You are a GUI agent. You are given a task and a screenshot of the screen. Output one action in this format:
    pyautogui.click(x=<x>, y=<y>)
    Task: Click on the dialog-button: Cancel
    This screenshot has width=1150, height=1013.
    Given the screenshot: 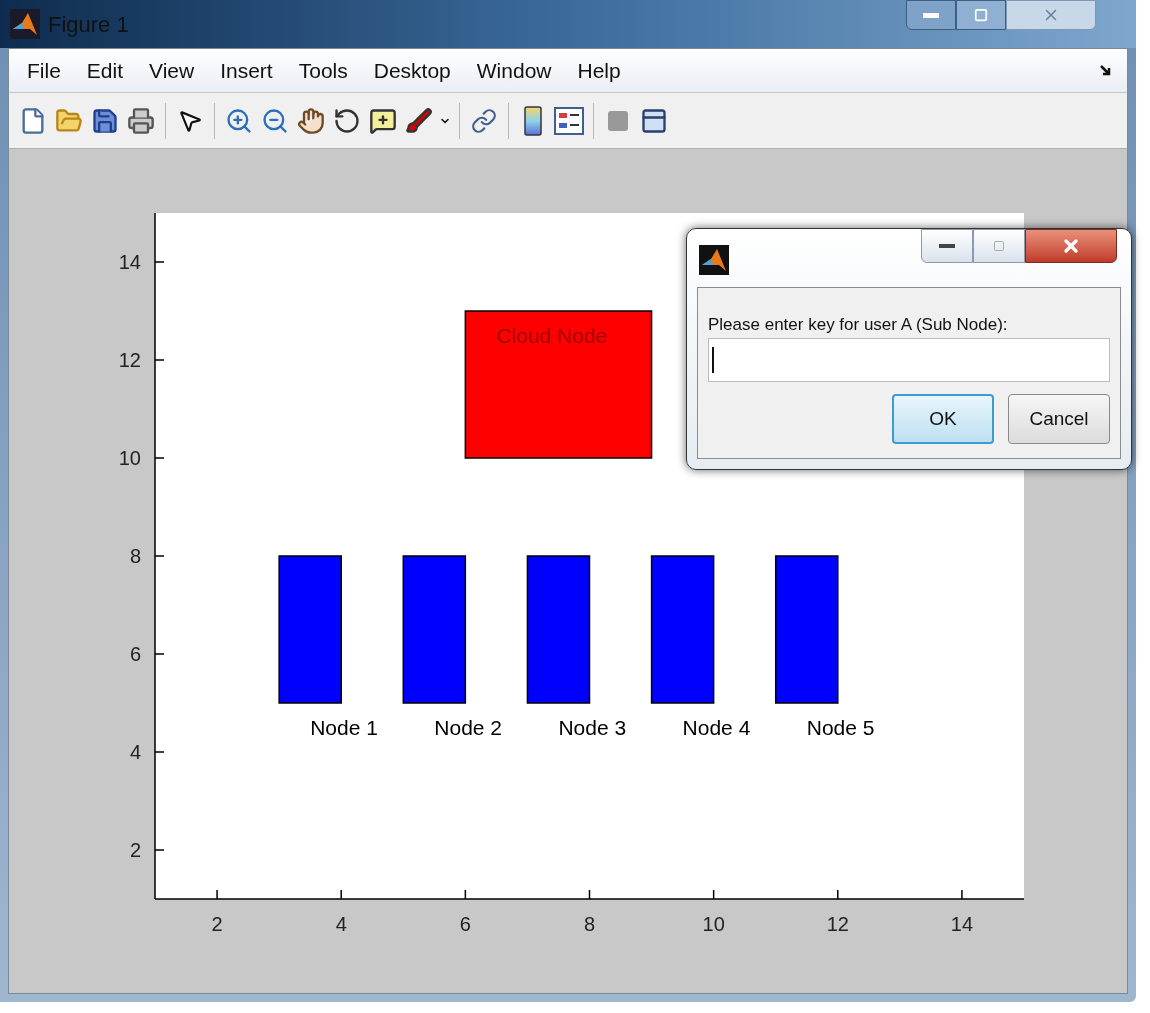 What is the action you would take?
    pyautogui.click(x=1059, y=419)
    